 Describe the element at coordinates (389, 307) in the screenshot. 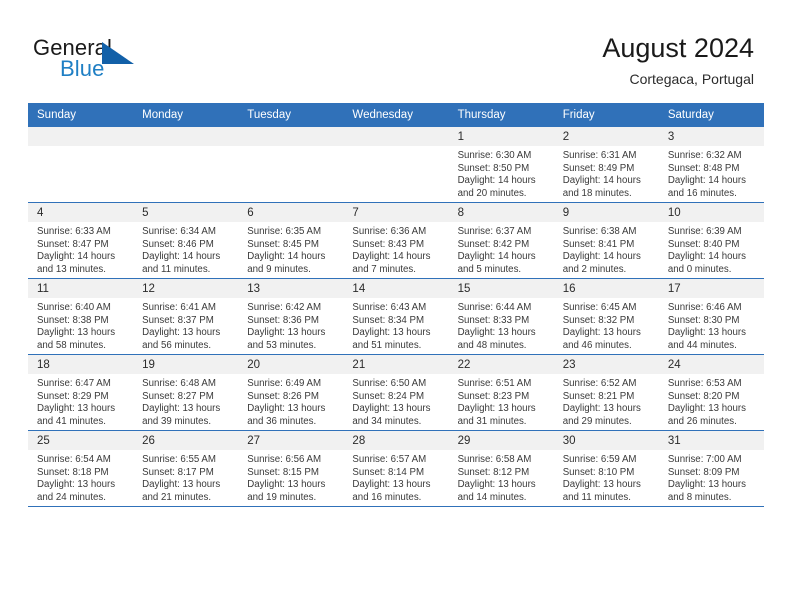

I see `sunrise-text: Sunrise: 6:43 AM` at that location.